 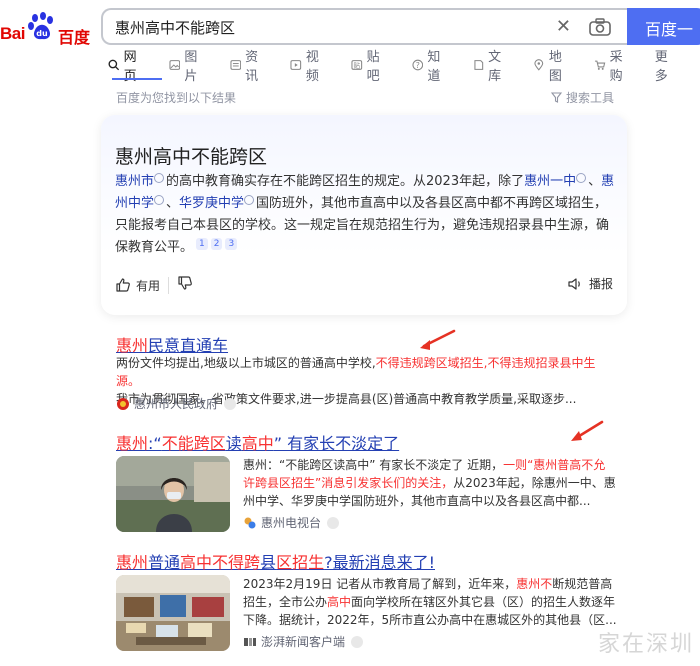 What do you see at coordinates (134, 181) in the screenshot?
I see `entity-link-huizhou: 惠州市` at bounding box center [134, 181].